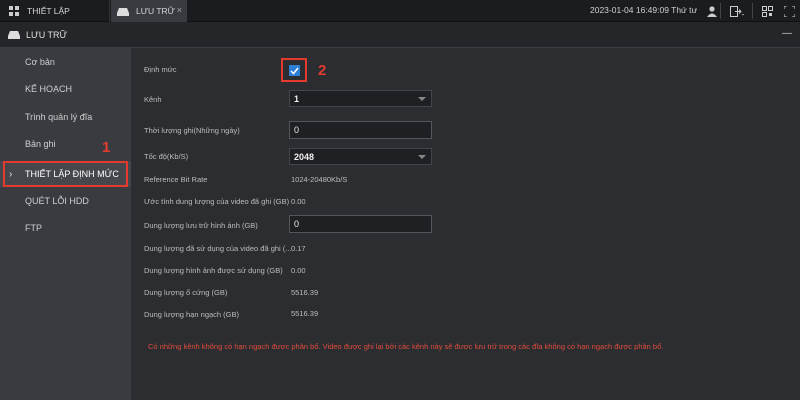 Image resolution: width=800 pixels, height=400 pixels. What do you see at coordinates (298, 201) in the screenshot?
I see `est-video-value: 0.00` at bounding box center [298, 201].